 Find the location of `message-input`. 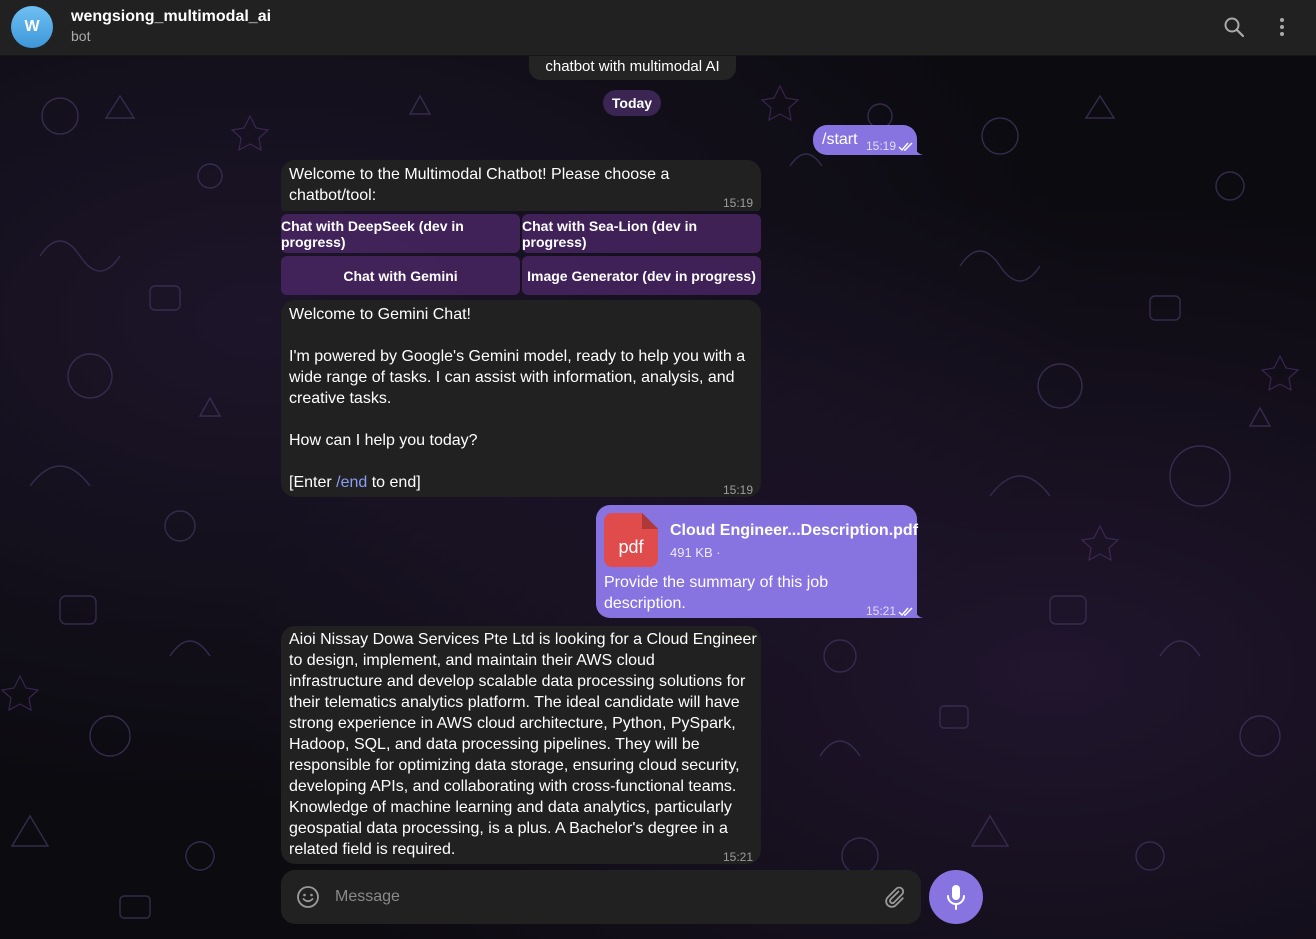

message-input is located at coordinates (600, 897).